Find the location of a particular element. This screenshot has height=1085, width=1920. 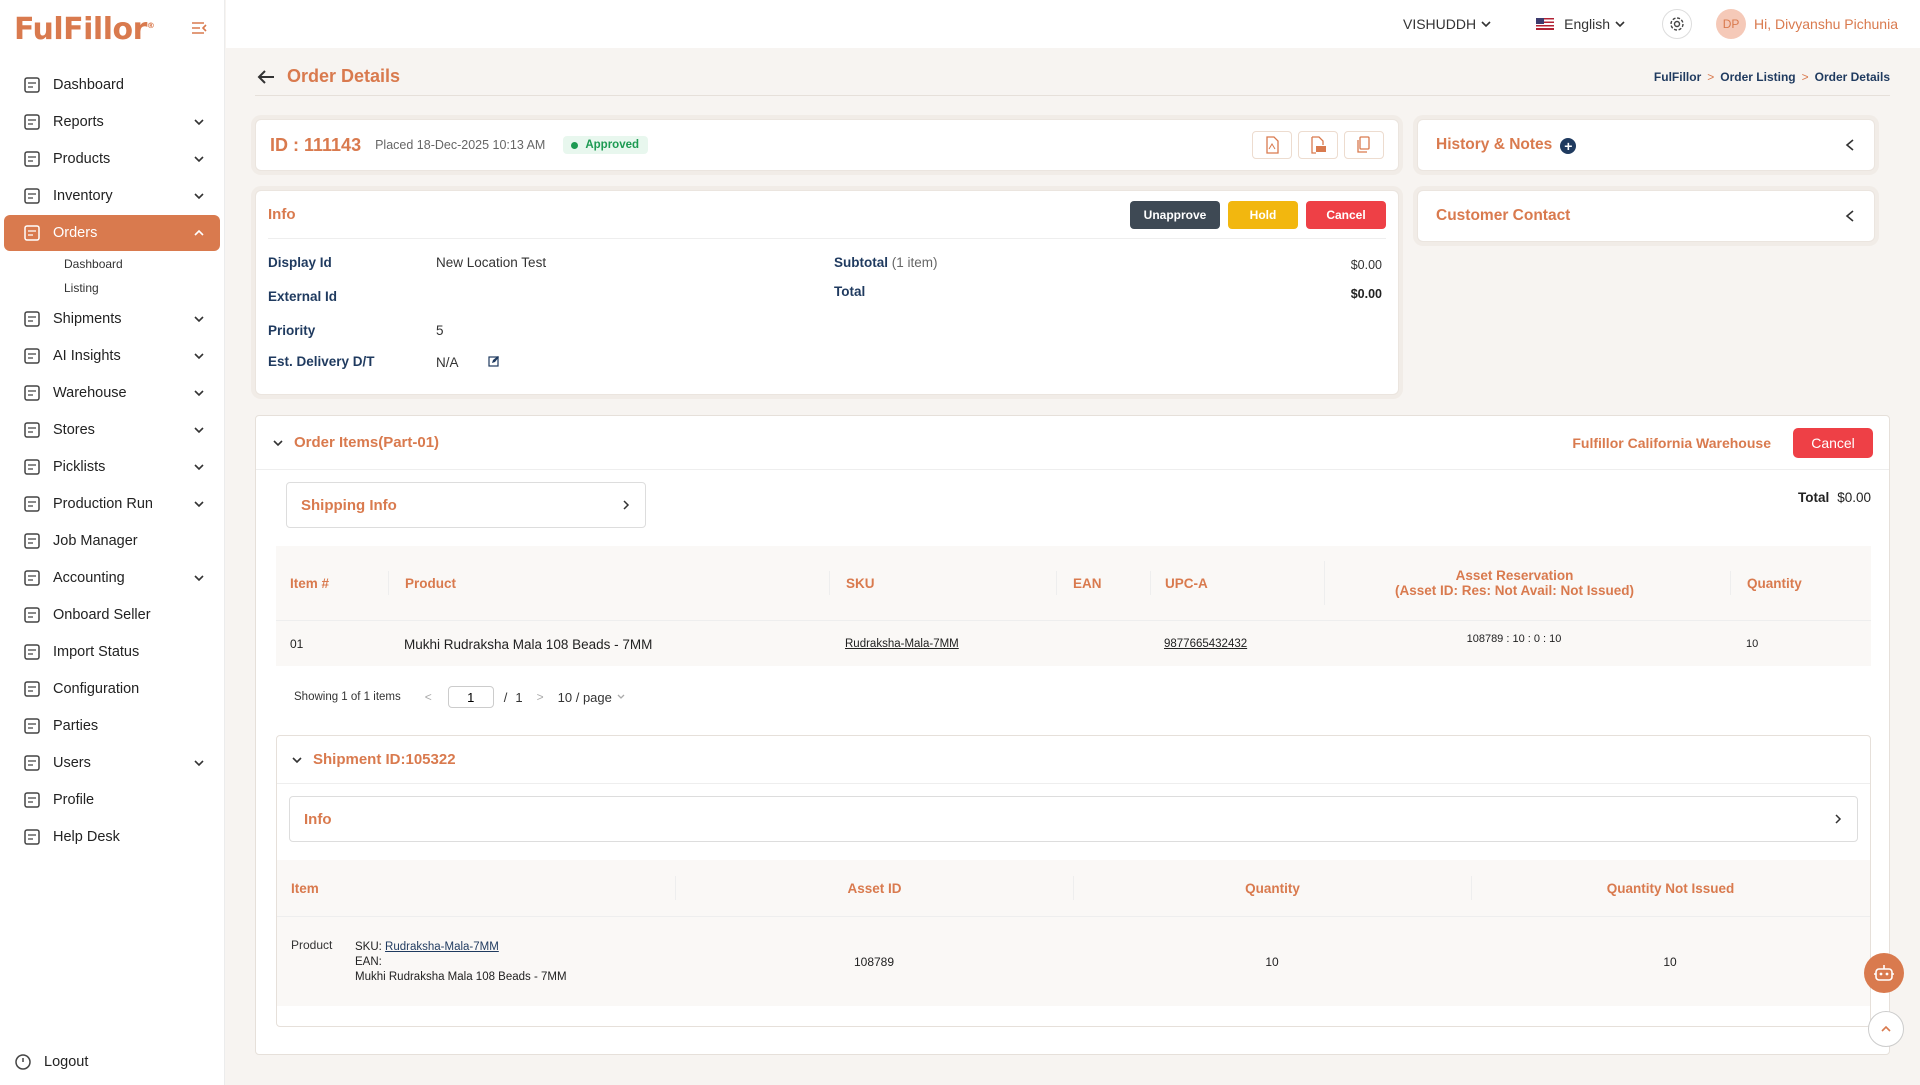

product-name: Mukhi Rudraksha Mala 108 Beads - 7MM is located at coordinates (461, 976).